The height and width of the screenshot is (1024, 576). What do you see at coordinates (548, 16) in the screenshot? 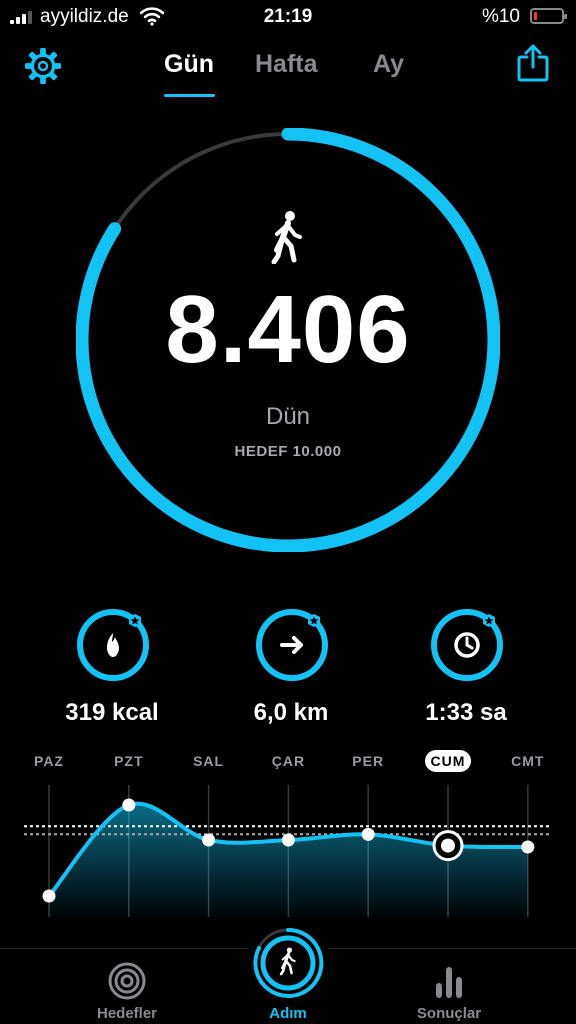
I see `battery-icon` at bounding box center [548, 16].